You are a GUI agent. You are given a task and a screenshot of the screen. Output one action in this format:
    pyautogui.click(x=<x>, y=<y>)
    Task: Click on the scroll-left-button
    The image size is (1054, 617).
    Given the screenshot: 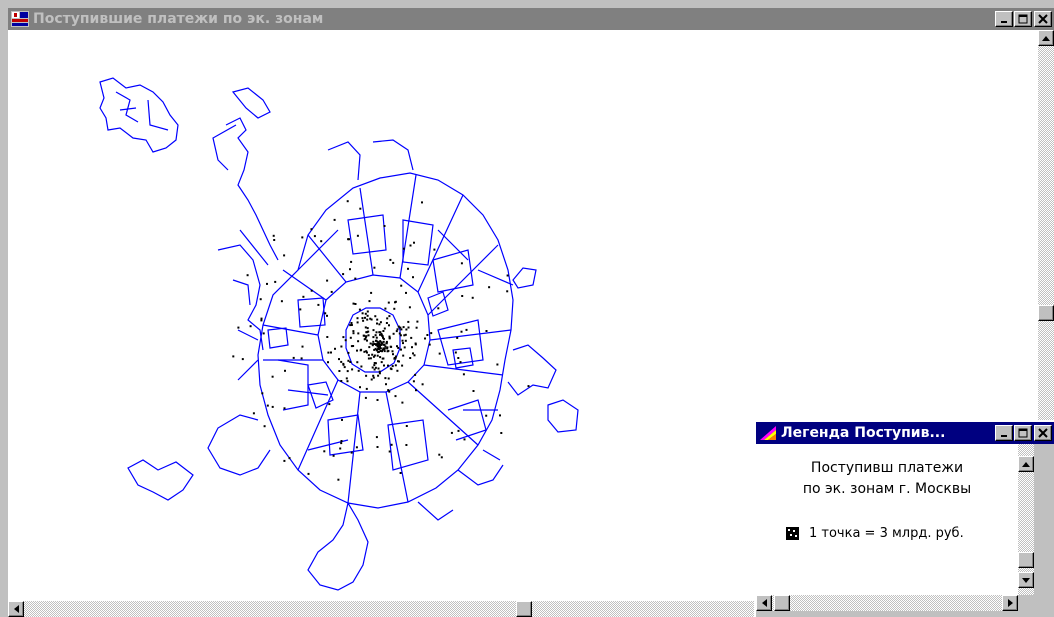 What is the action you would take?
    pyautogui.click(x=16, y=609)
    